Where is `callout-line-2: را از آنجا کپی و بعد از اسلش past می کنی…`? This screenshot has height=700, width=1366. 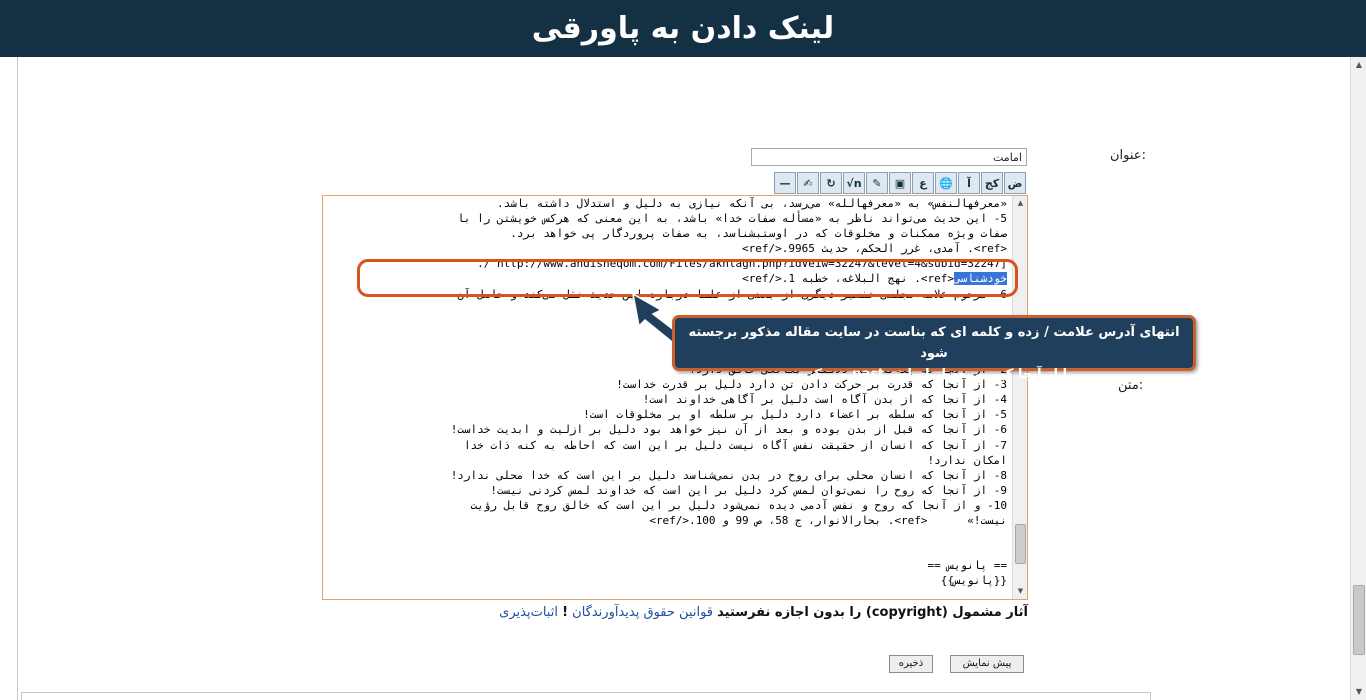
callout-line-2: را از آنجا کپی و بعد از اسلش past می کنی… is located at coordinates (934, 374).